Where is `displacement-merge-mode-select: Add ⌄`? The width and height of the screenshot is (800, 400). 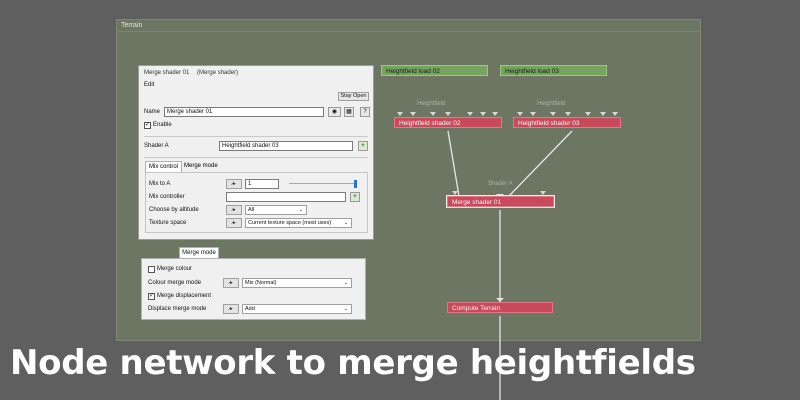 displacement-merge-mode-select: Add ⌄ is located at coordinates (297, 309).